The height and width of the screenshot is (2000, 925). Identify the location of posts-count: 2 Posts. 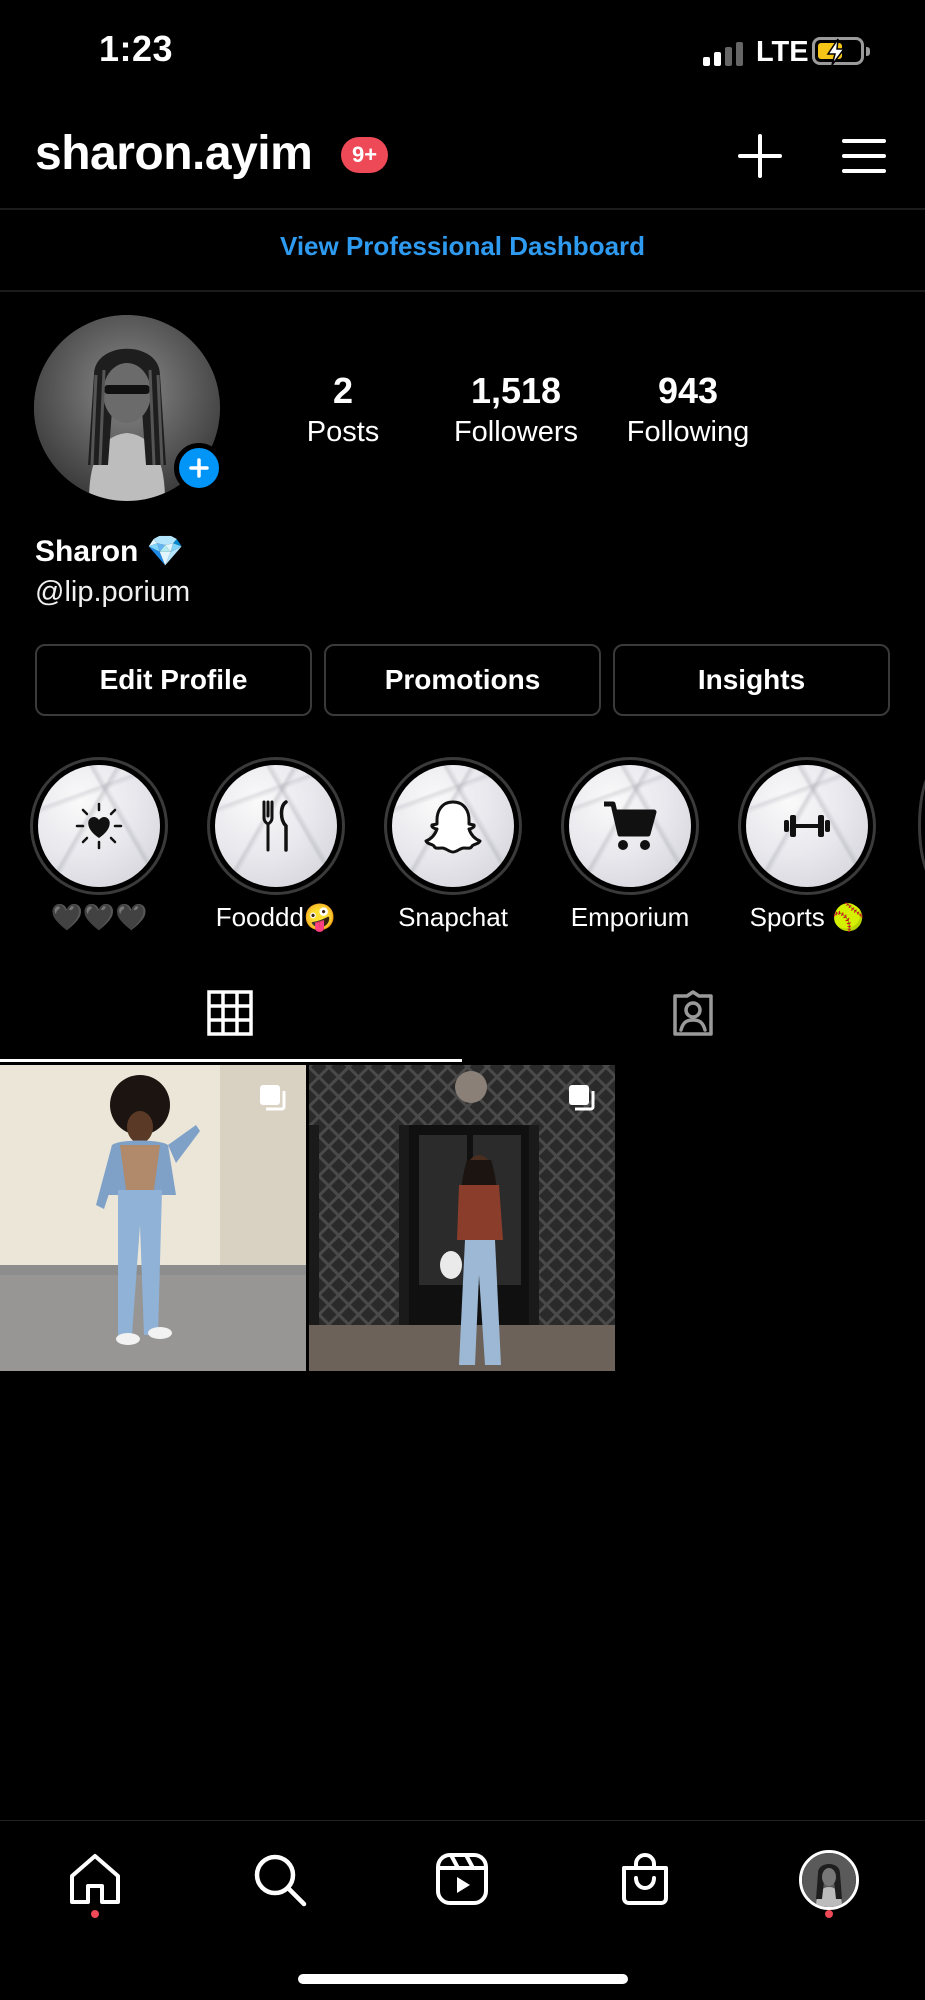
(343, 409).